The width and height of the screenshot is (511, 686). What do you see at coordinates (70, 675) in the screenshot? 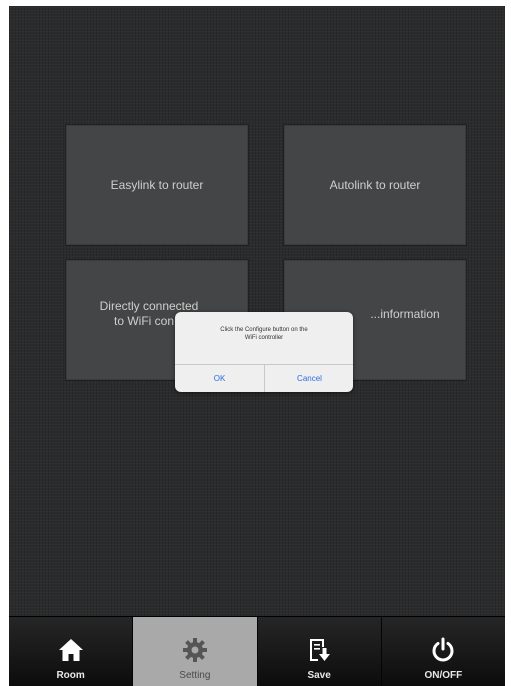
I see `tab-room-label: Room` at bounding box center [70, 675].